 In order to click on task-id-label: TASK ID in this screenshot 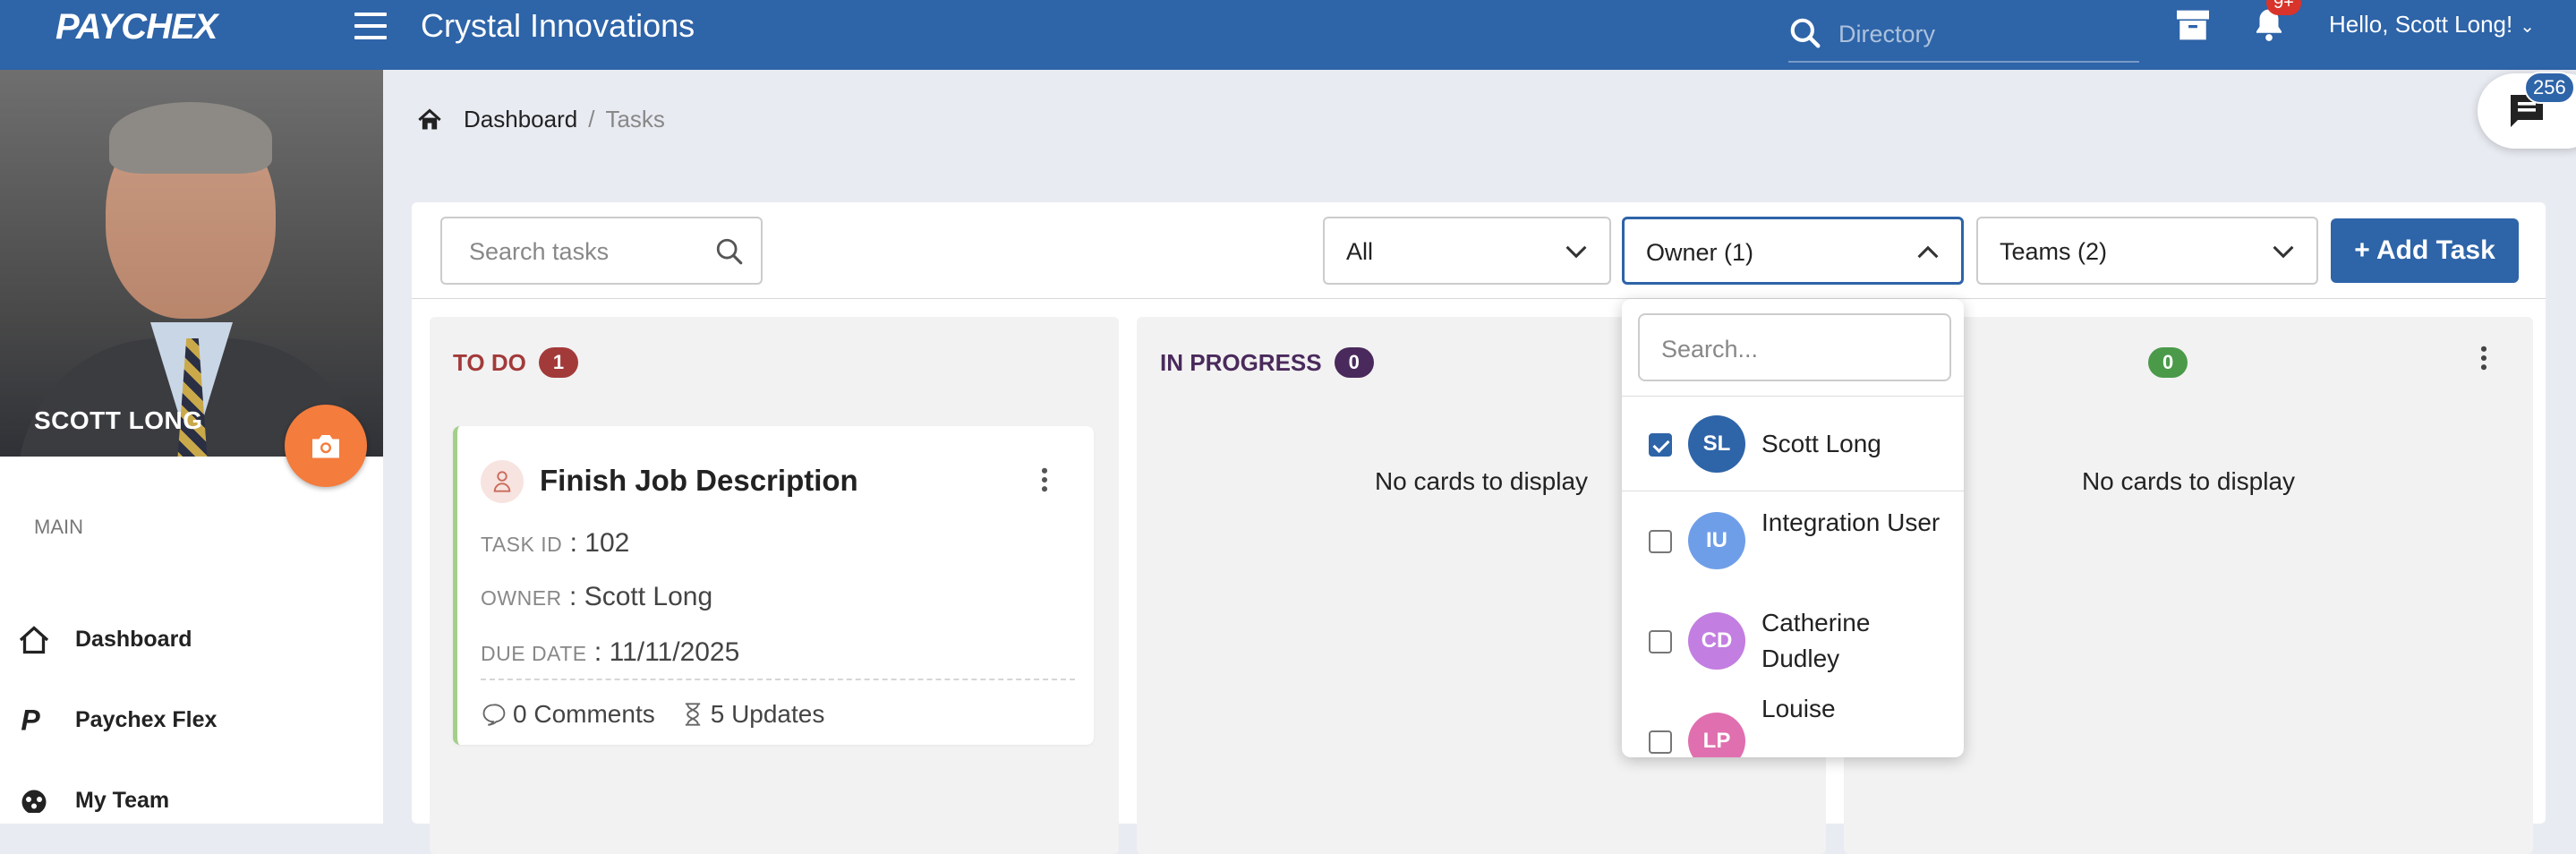, I will do `click(522, 544)`.